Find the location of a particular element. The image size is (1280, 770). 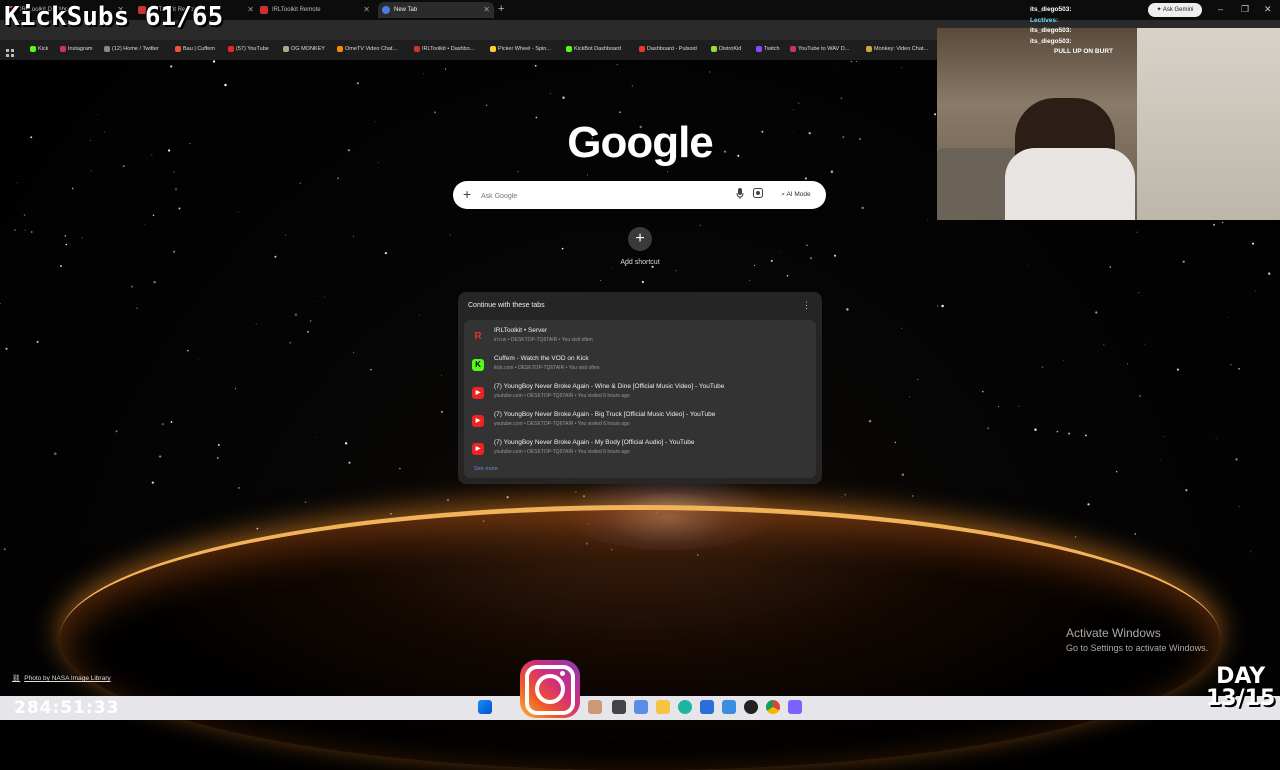

settings-icon is located at coordinates (795, 707).